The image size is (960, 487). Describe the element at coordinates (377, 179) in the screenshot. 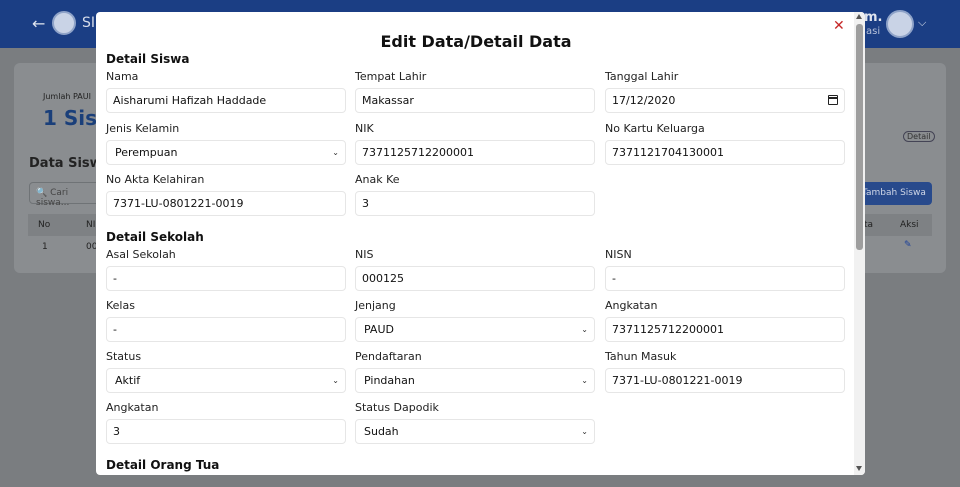

I see `field-label: Anak Ke` at that location.